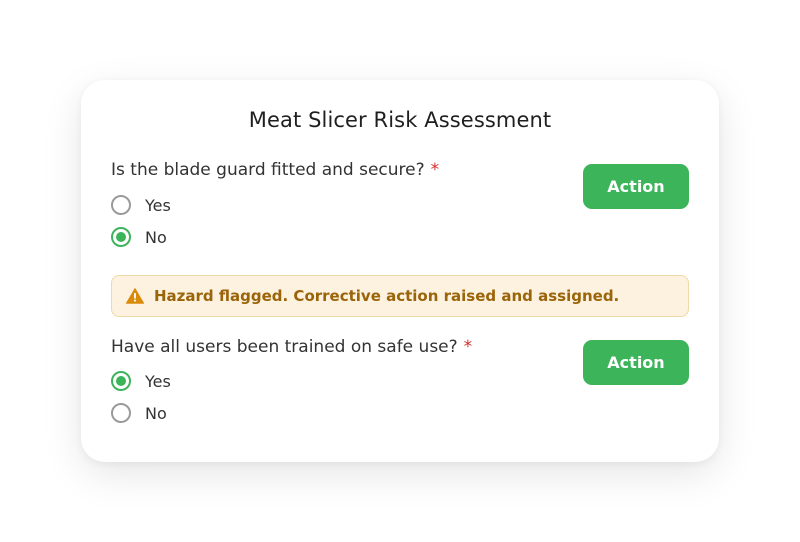 The image size is (800, 542). Describe the element at coordinates (158, 381) in the screenshot. I see `question-2-yes-label: Yes` at that location.